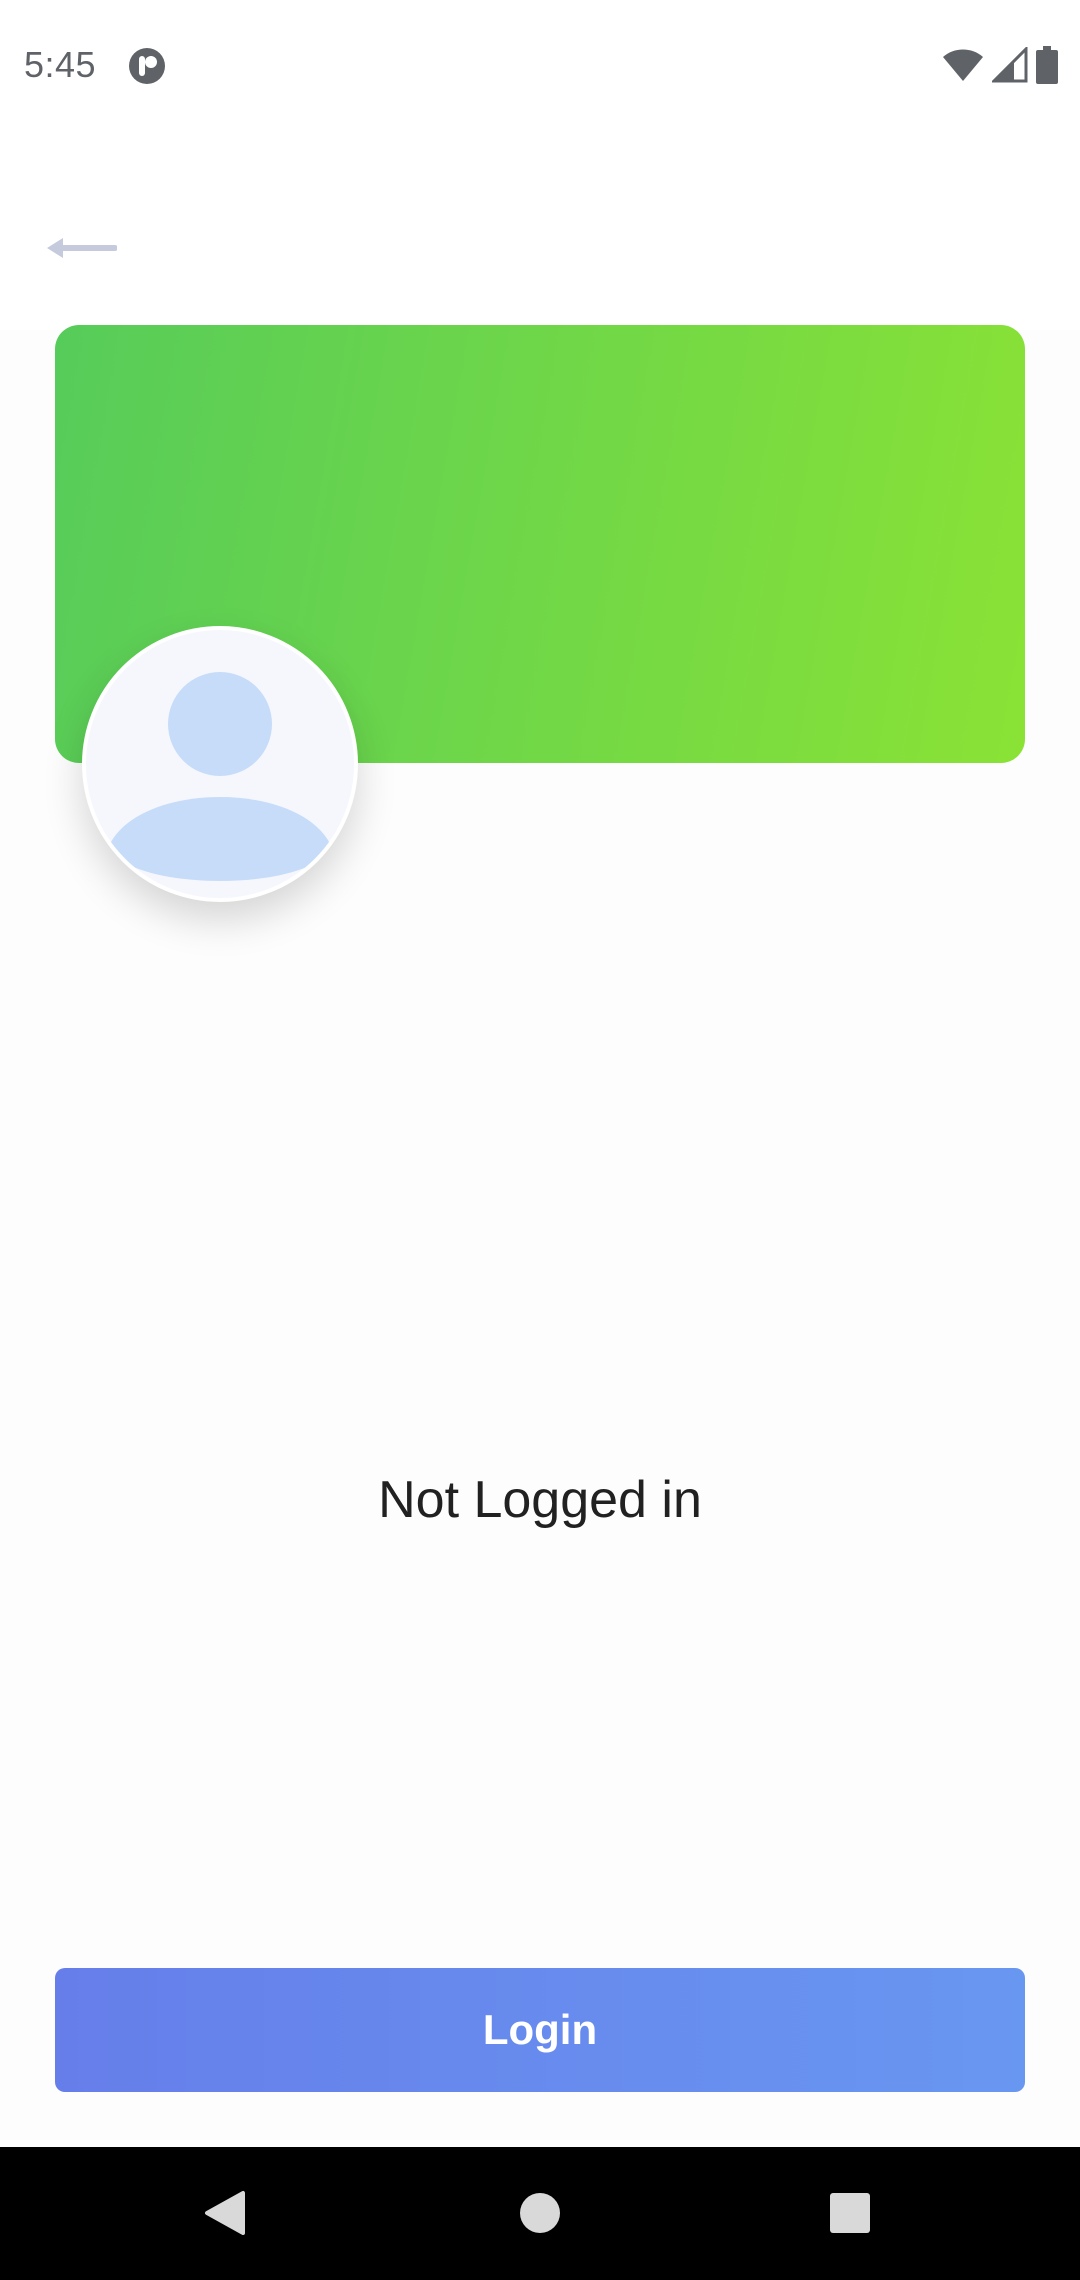  I want to click on status-time: 5:45, so click(60, 64).